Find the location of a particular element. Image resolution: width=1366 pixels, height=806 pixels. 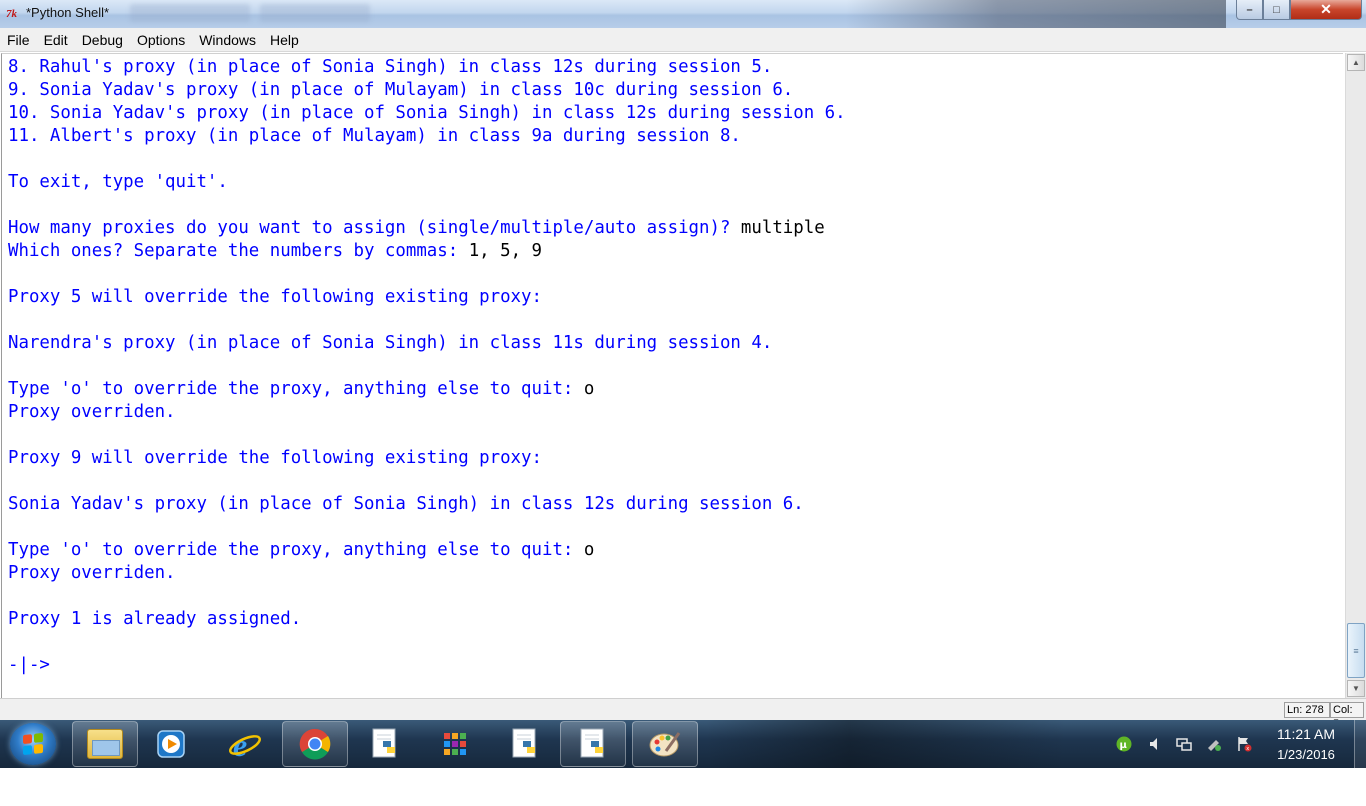

taskbar-media-player-button is located at coordinates (171, 744).